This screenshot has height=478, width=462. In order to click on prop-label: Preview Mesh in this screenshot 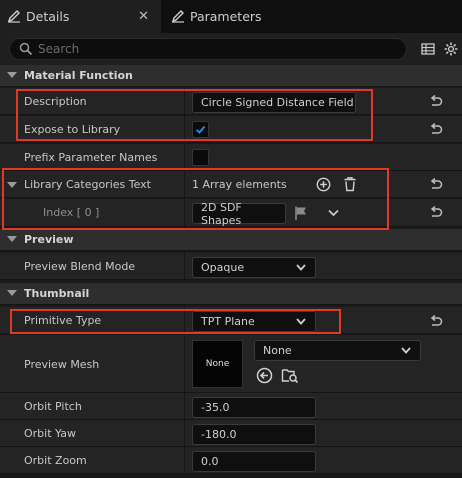, I will do `click(62, 364)`.